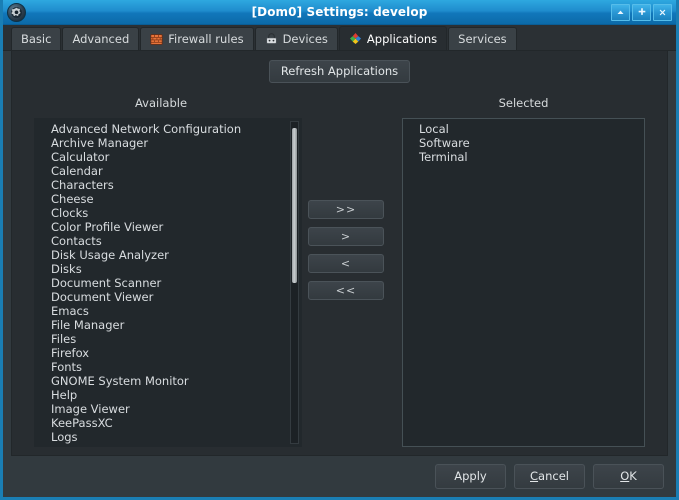  What do you see at coordinates (176, 423) in the screenshot?
I see `list-item: KeePassXC` at bounding box center [176, 423].